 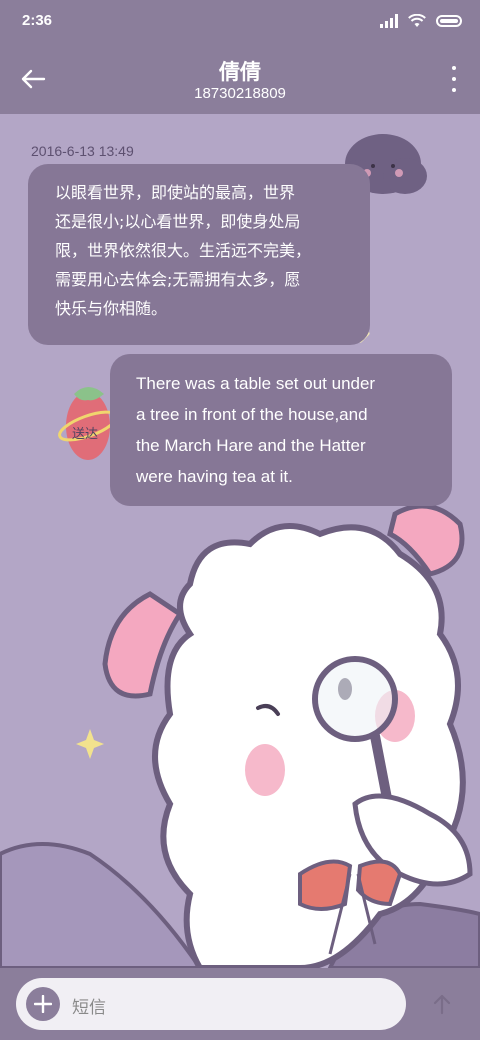 I want to click on composer-bar: 短信, so click(x=240, y=1004).